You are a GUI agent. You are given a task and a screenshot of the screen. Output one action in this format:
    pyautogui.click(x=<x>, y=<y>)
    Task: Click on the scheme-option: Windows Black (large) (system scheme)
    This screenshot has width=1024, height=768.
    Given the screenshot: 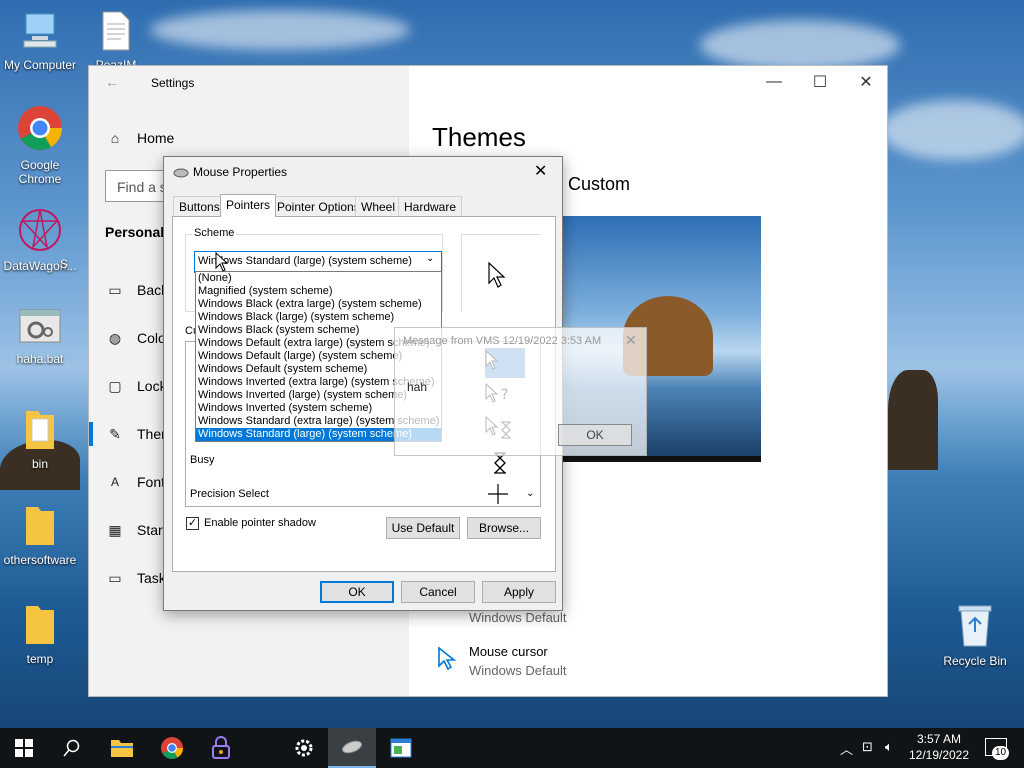 What is the action you would take?
    pyautogui.click(x=318, y=317)
    